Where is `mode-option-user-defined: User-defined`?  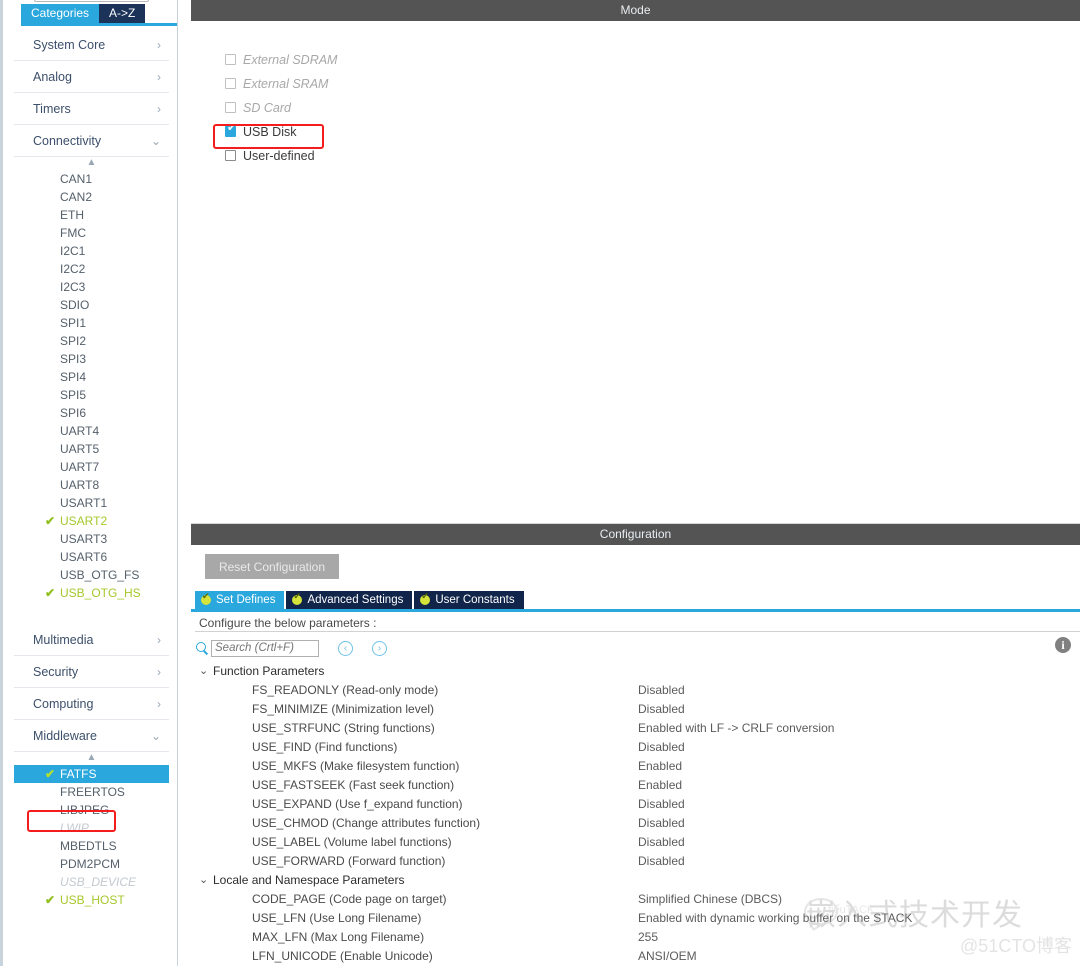 mode-option-user-defined: User-defined is located at coordinates (635, 156).